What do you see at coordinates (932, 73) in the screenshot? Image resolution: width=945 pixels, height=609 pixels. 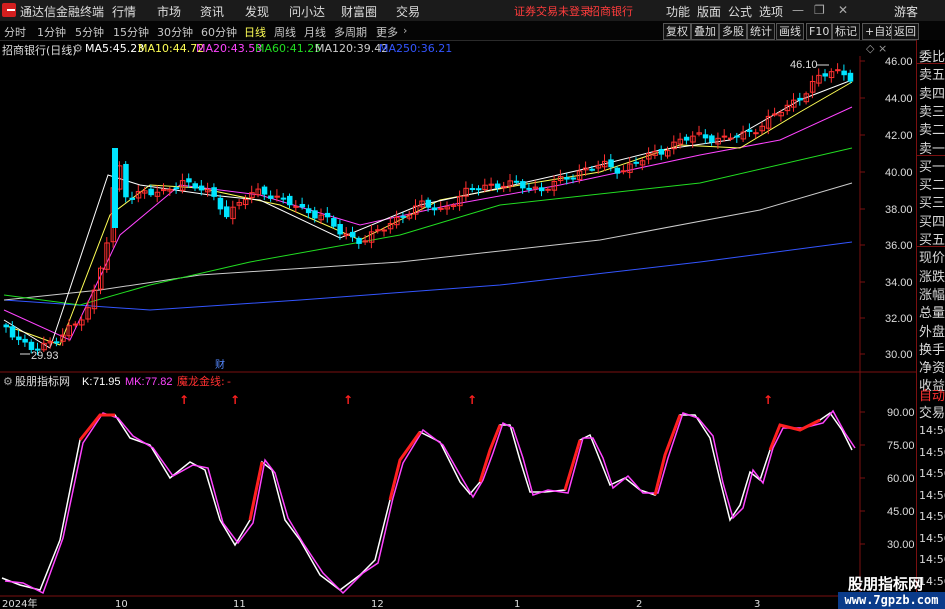 I see `side-item: 卖五` at bounding box center [932, 73].